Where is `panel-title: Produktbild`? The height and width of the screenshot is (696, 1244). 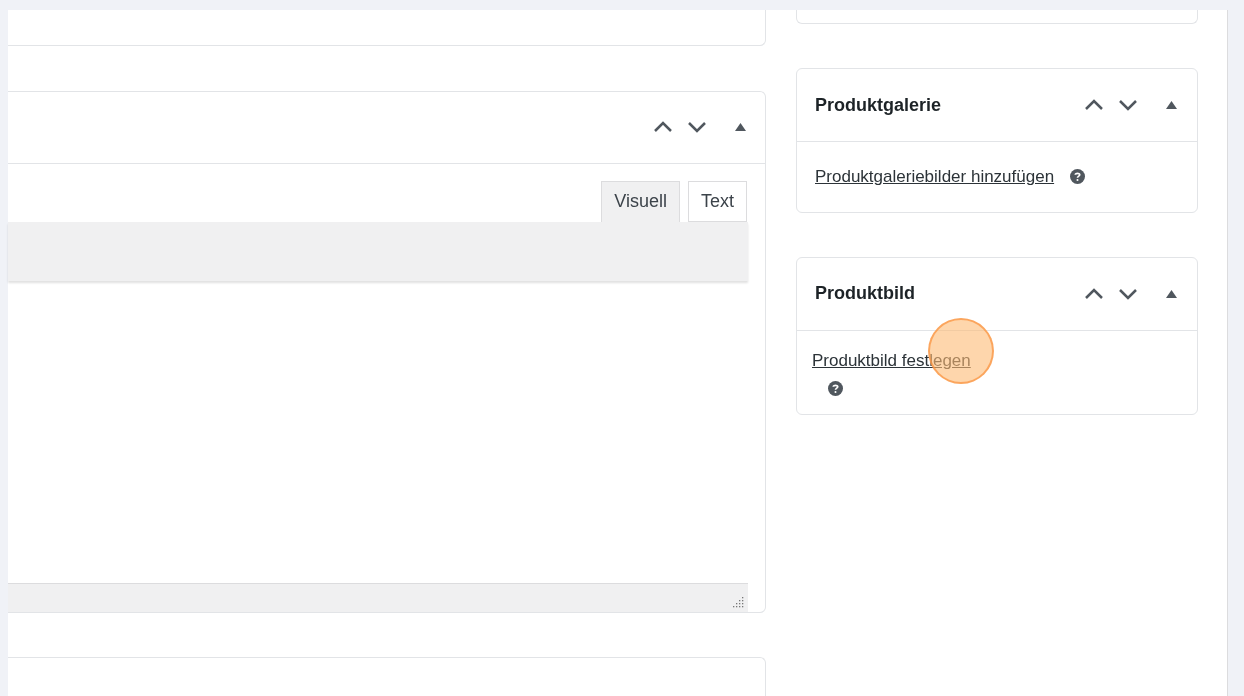 panel-title: Produktbild is located at coordinates (865, 293).